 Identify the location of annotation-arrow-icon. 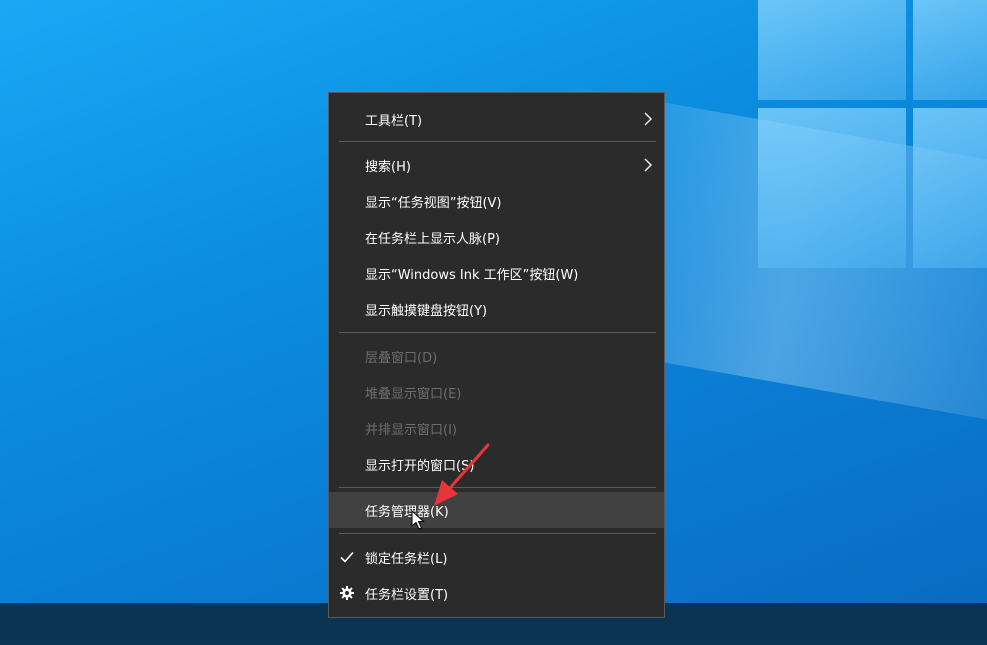
(462, 474).